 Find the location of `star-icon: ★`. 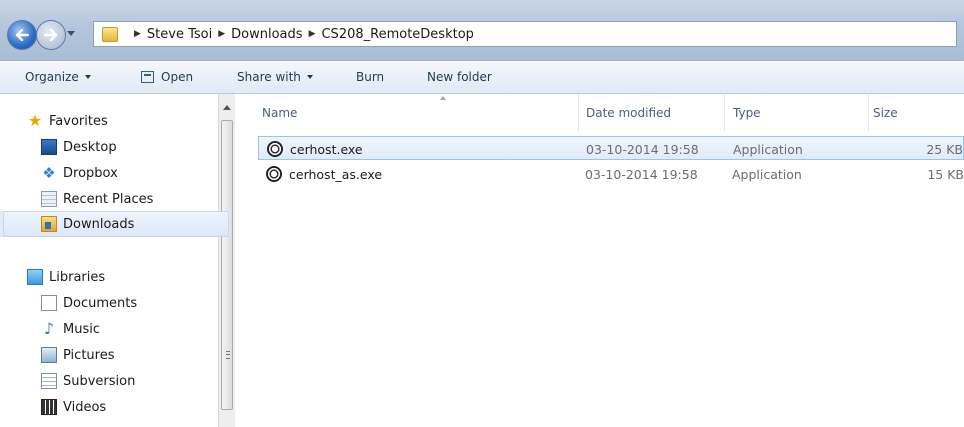

star-icon: ★ is located at coordinates (35, 120).